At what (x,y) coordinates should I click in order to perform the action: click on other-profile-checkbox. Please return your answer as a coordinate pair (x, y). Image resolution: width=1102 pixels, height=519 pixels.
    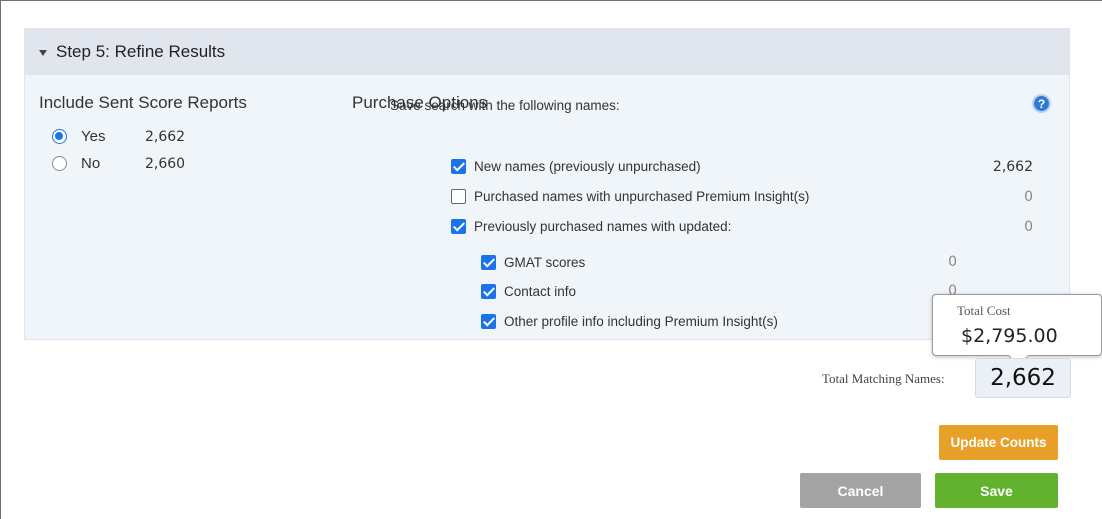
    Looking at the image, I should click on (488, 321).